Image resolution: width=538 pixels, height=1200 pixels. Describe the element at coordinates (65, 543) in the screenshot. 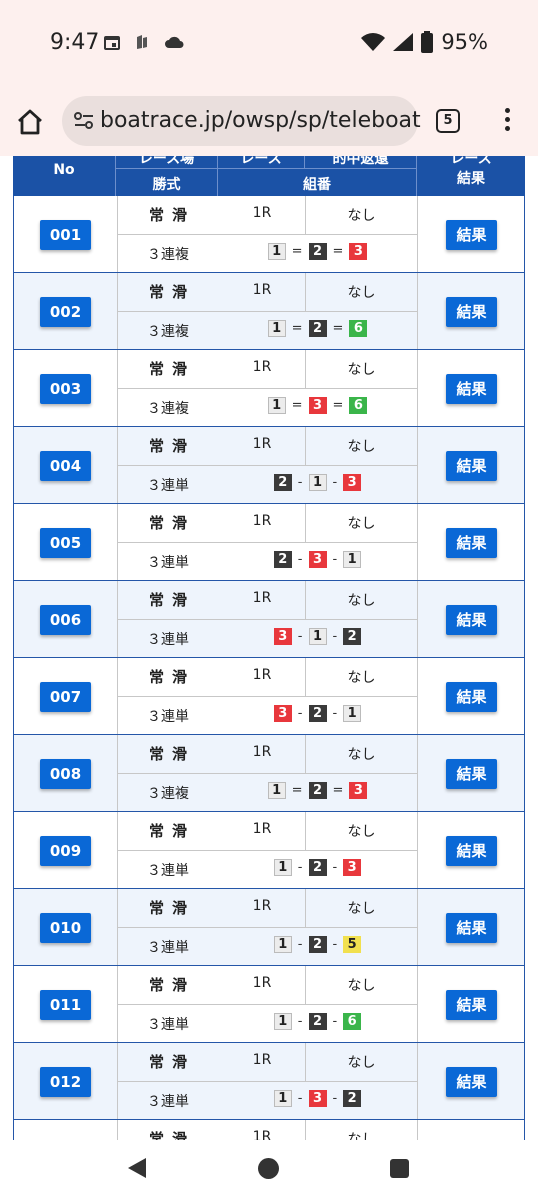

I see `bet-number-button: 005` at that location.